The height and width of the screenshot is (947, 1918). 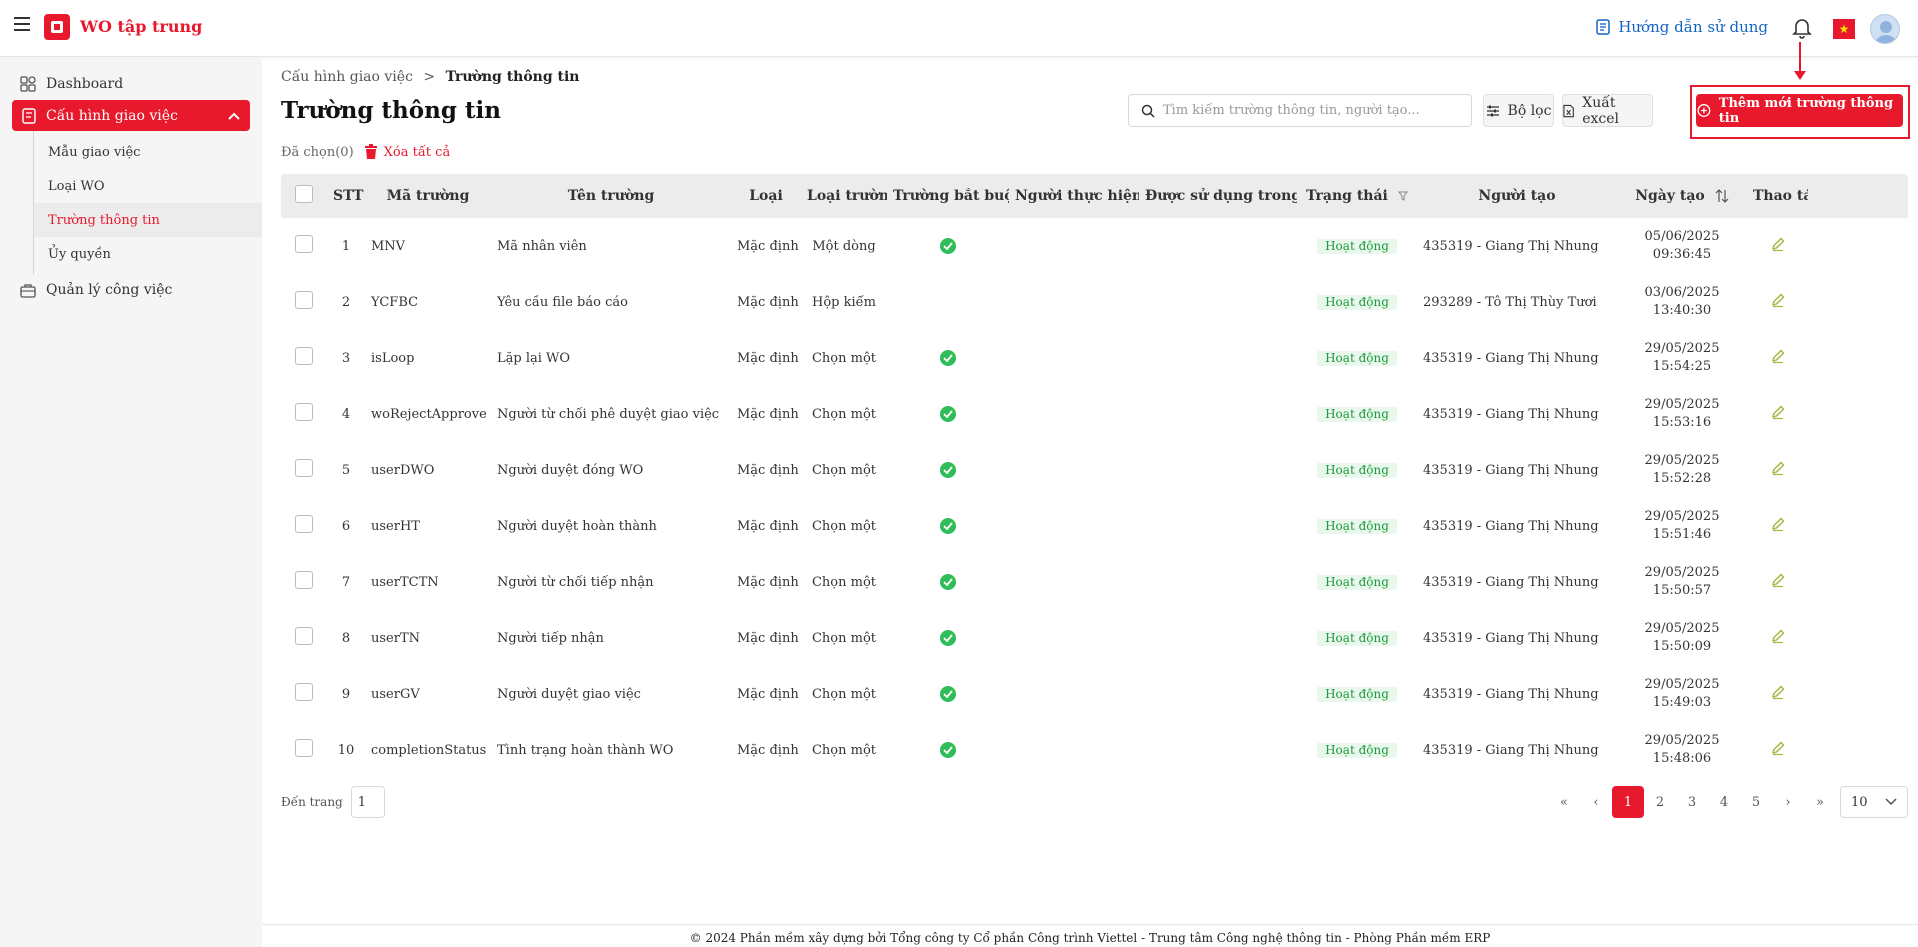 I want to click on sidebar-item-uy-quyen: Ủy quyền, so click(x=148, y=254).